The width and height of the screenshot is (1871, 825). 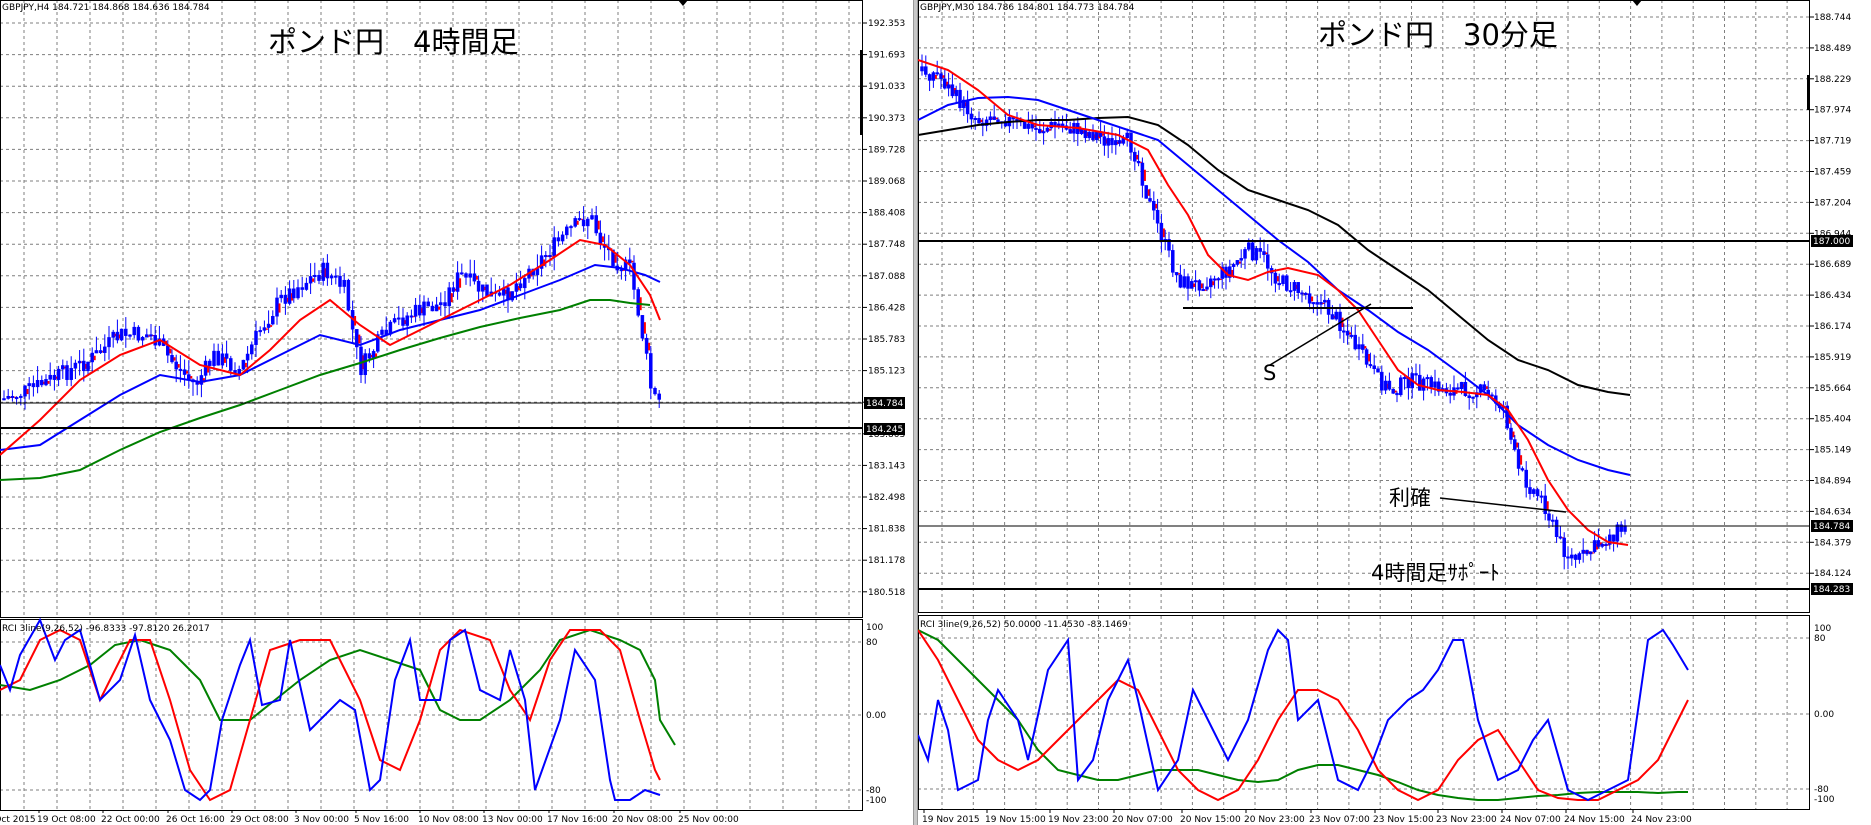 What do you see at coordinates (338, 687) in the screenshot?
I see `h4-rci-long-line` at bounding box center [338, 687].